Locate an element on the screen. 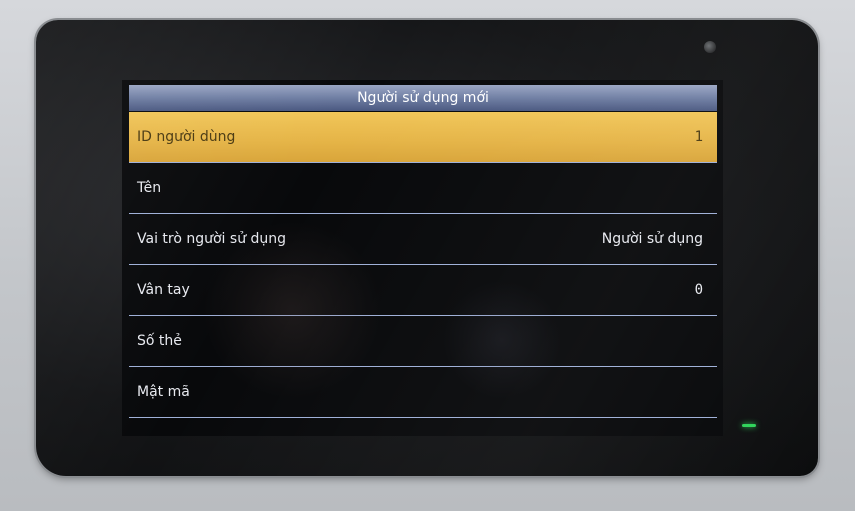  row-value: 0 is located at coordinates (698, 290).